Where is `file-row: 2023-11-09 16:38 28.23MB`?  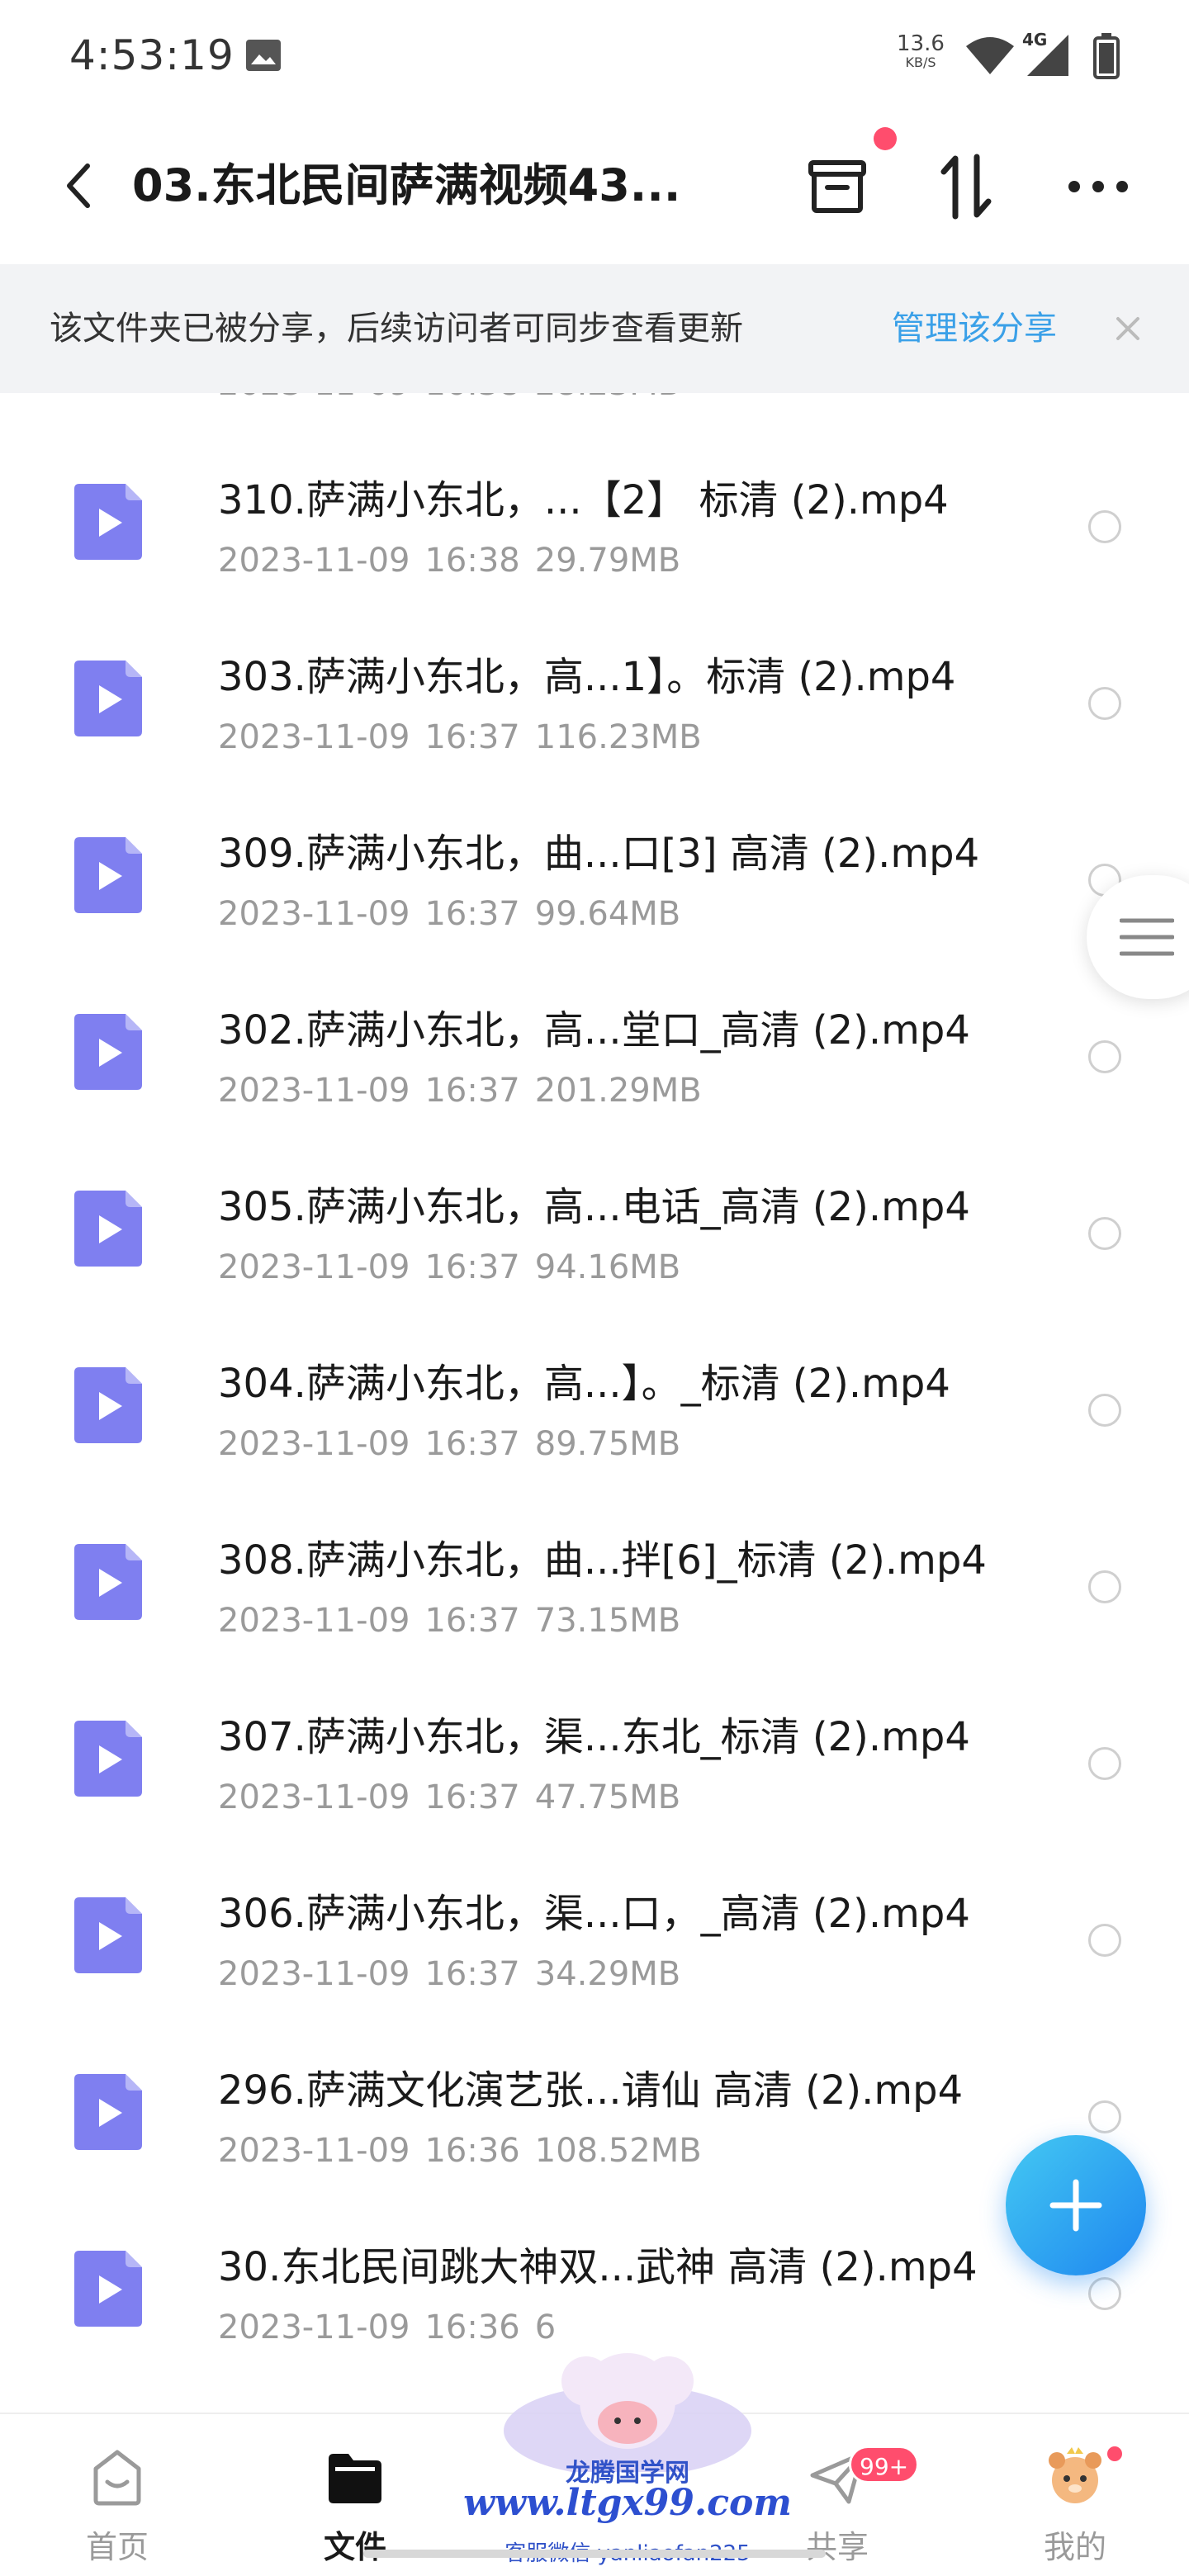
file-row: 2023-11-09 16:38 28.23MB is located at coordinates (594, 417).